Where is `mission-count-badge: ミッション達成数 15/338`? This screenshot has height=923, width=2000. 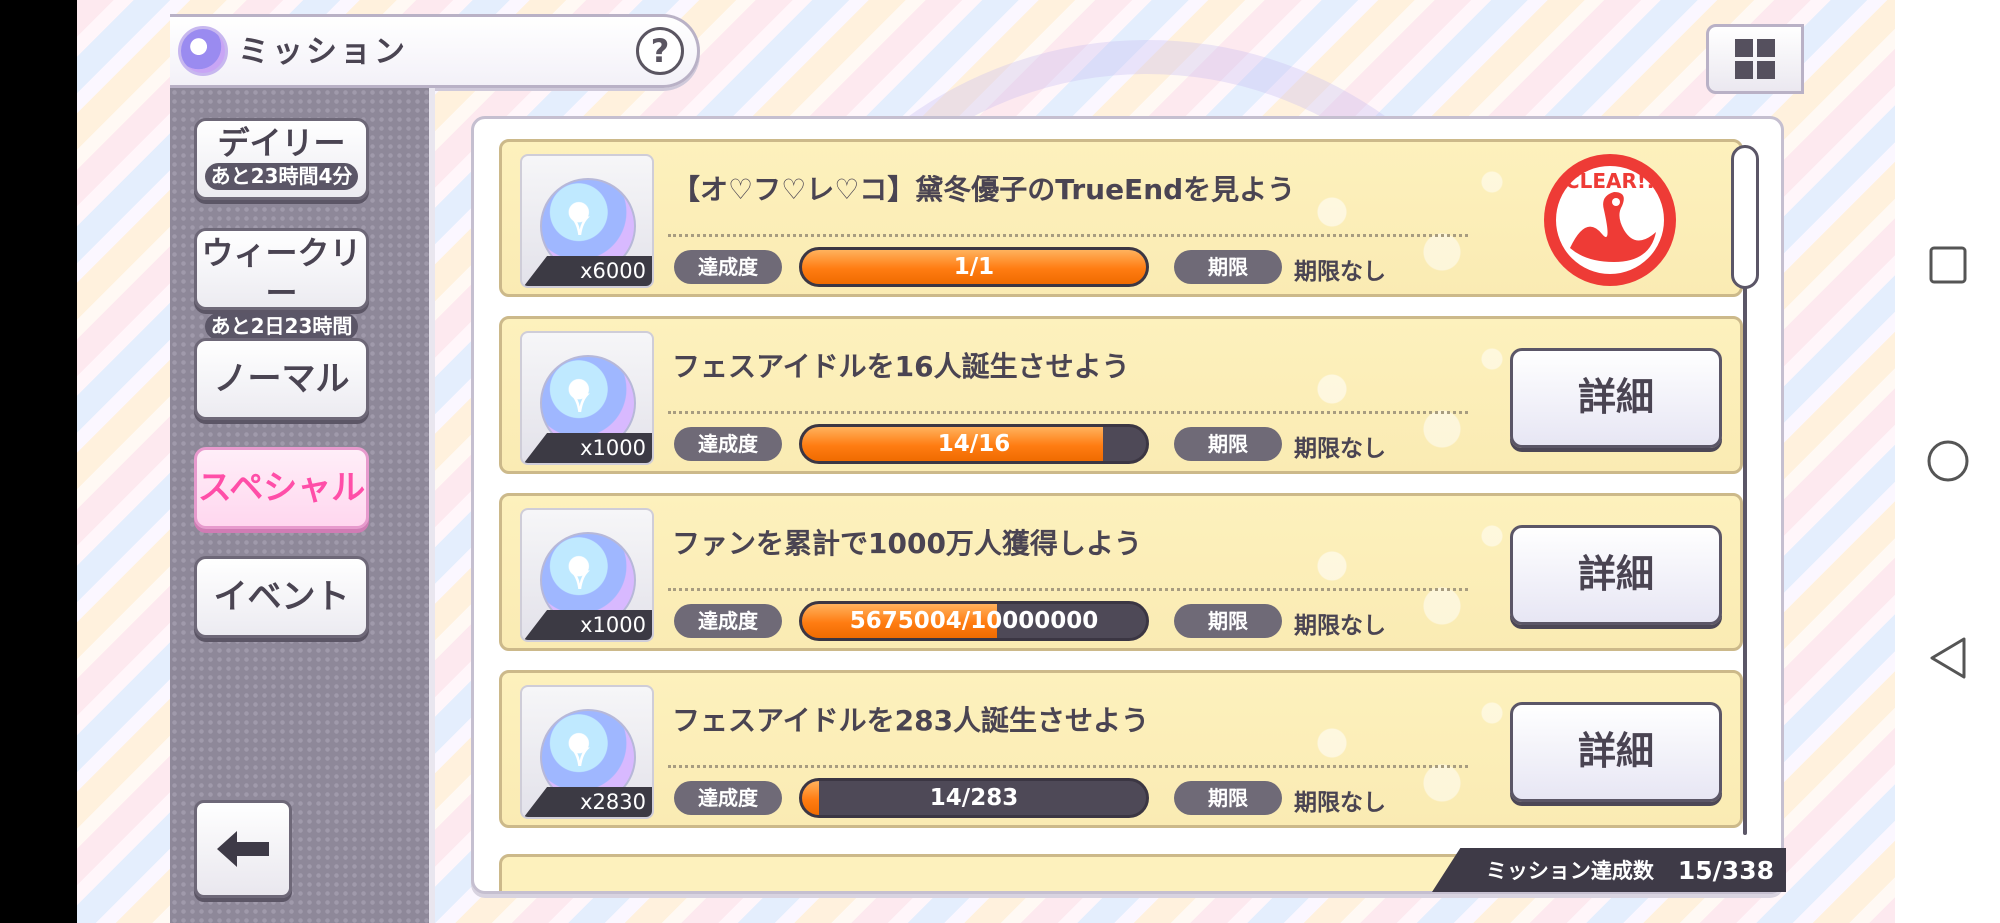 mission-count-badge: ミッション達成数 15/338 is located at coordinates (1609, 870).